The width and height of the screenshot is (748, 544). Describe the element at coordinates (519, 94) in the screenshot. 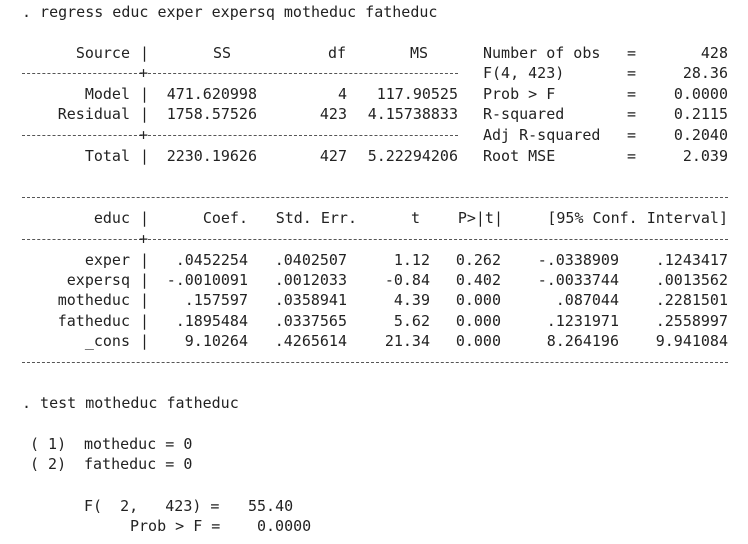

I see `stat-label: Prob > F` at that location.